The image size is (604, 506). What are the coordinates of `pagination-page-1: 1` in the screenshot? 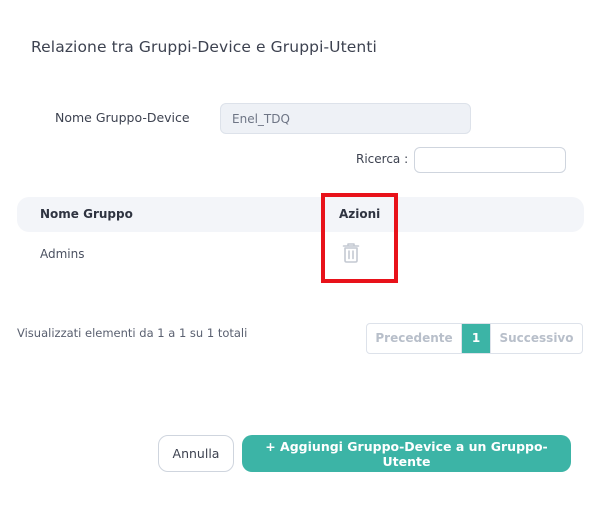 It's located at (476, 338).